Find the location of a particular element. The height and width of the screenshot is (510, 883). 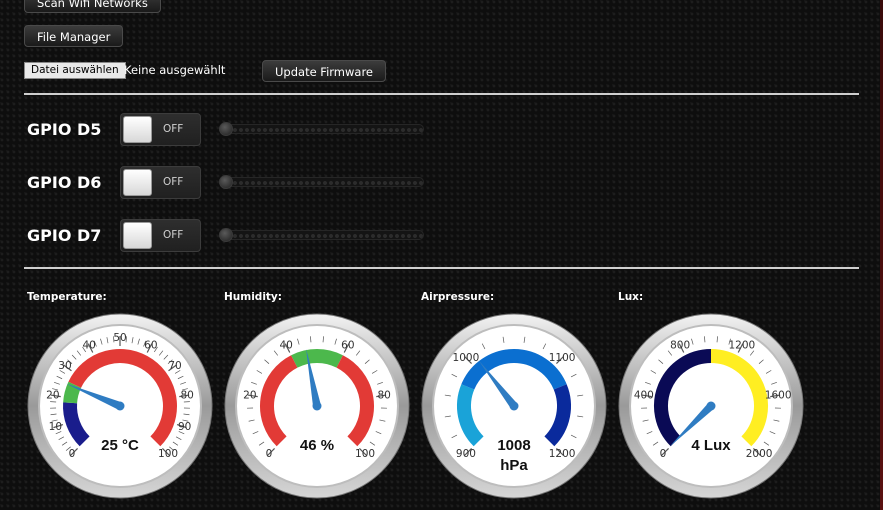

gpio-d5-label: GPIO D5 is located at coordinates (64, 129).